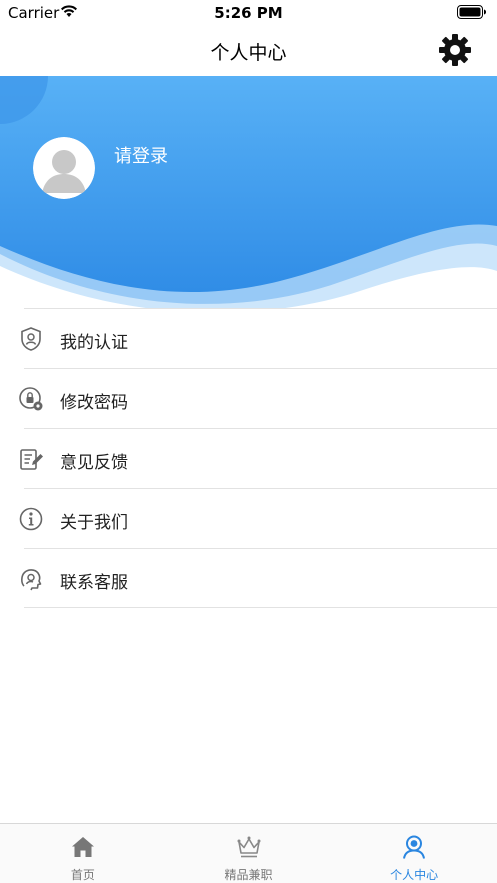 This screenshot has height=883, width=497. What do you see at coordinates (31, 399) in the screenshot?
I see `lock-gear-icon` at bounding box center [31, 399].